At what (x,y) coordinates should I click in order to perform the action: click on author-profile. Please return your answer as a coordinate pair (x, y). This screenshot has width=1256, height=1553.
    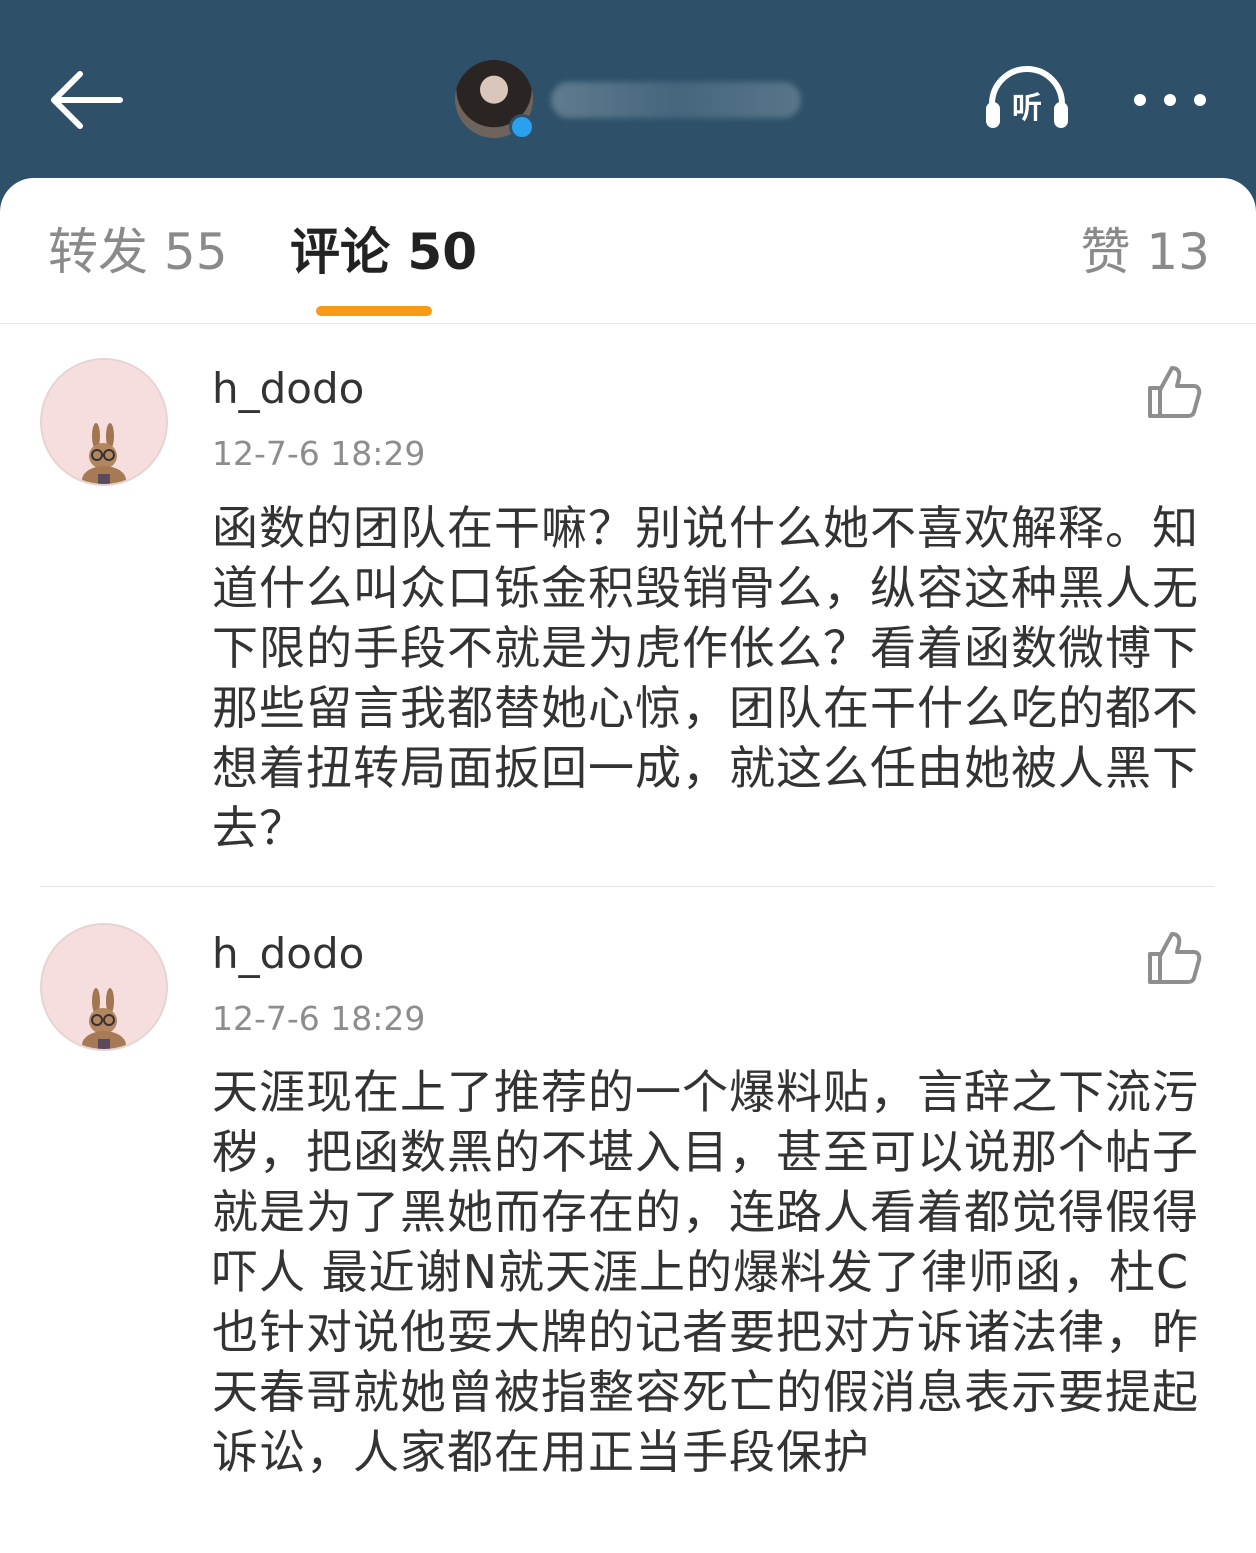
    Looking at the image, I should click on (635, 100).